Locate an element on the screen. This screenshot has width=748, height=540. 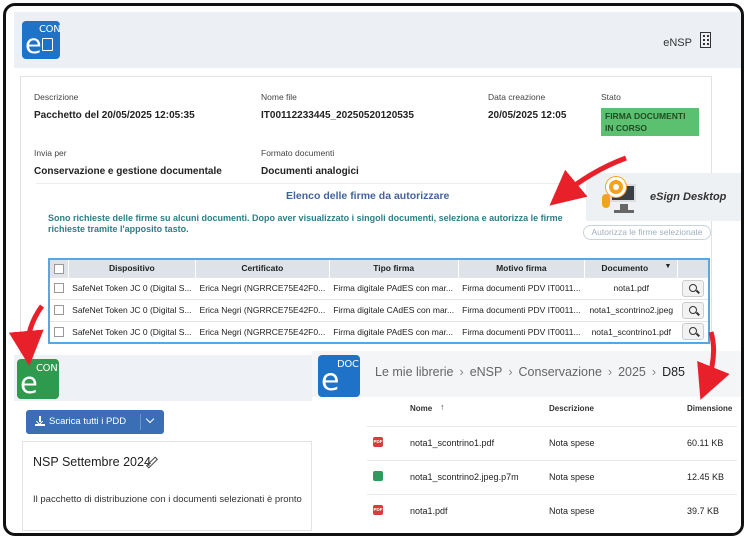
field-nome-file: Nome file IT00112233445_20250520120535 is located at coordinates (337, 106).